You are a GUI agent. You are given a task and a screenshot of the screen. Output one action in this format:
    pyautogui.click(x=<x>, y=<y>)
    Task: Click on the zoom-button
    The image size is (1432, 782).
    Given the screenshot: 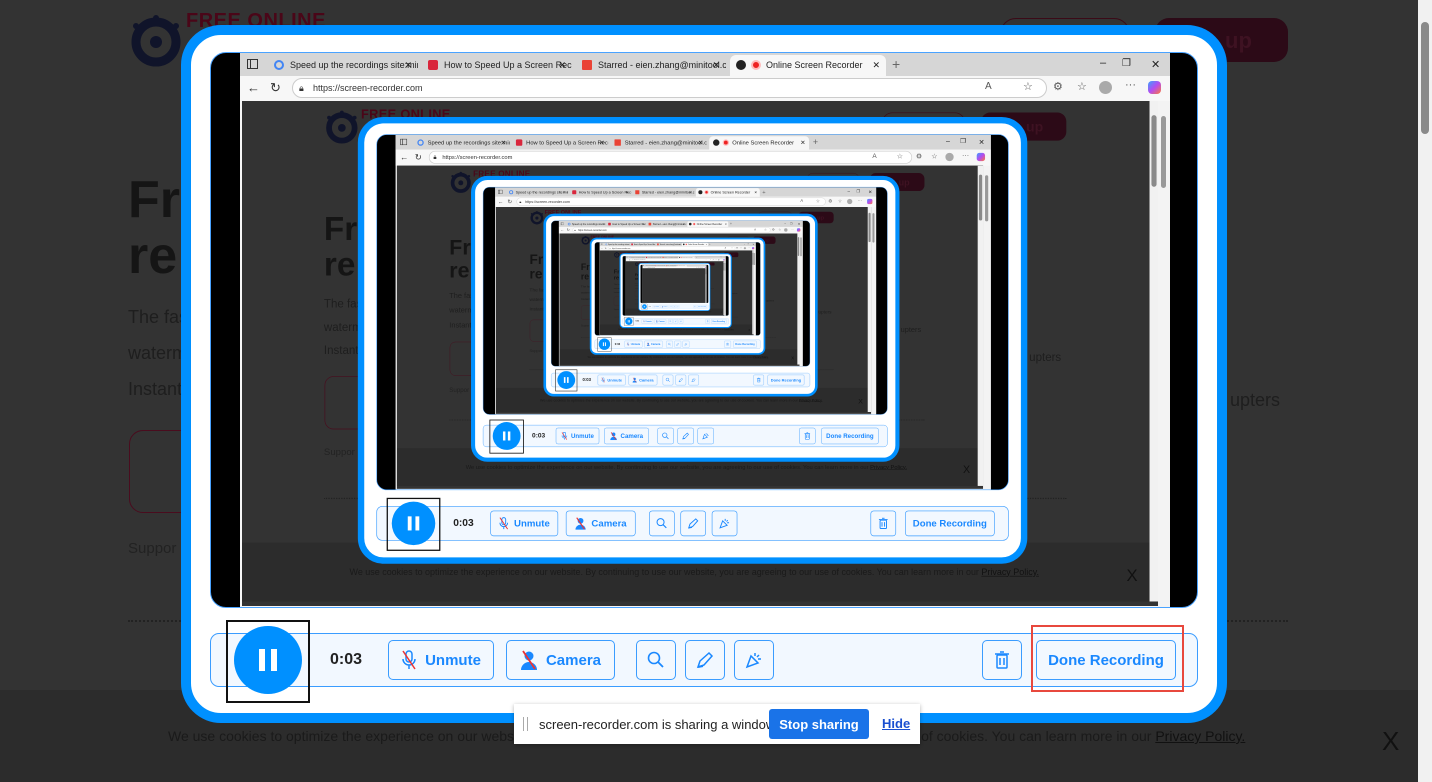 What is the action you would take?
    pyautogui.click(x=665, y=436)
    